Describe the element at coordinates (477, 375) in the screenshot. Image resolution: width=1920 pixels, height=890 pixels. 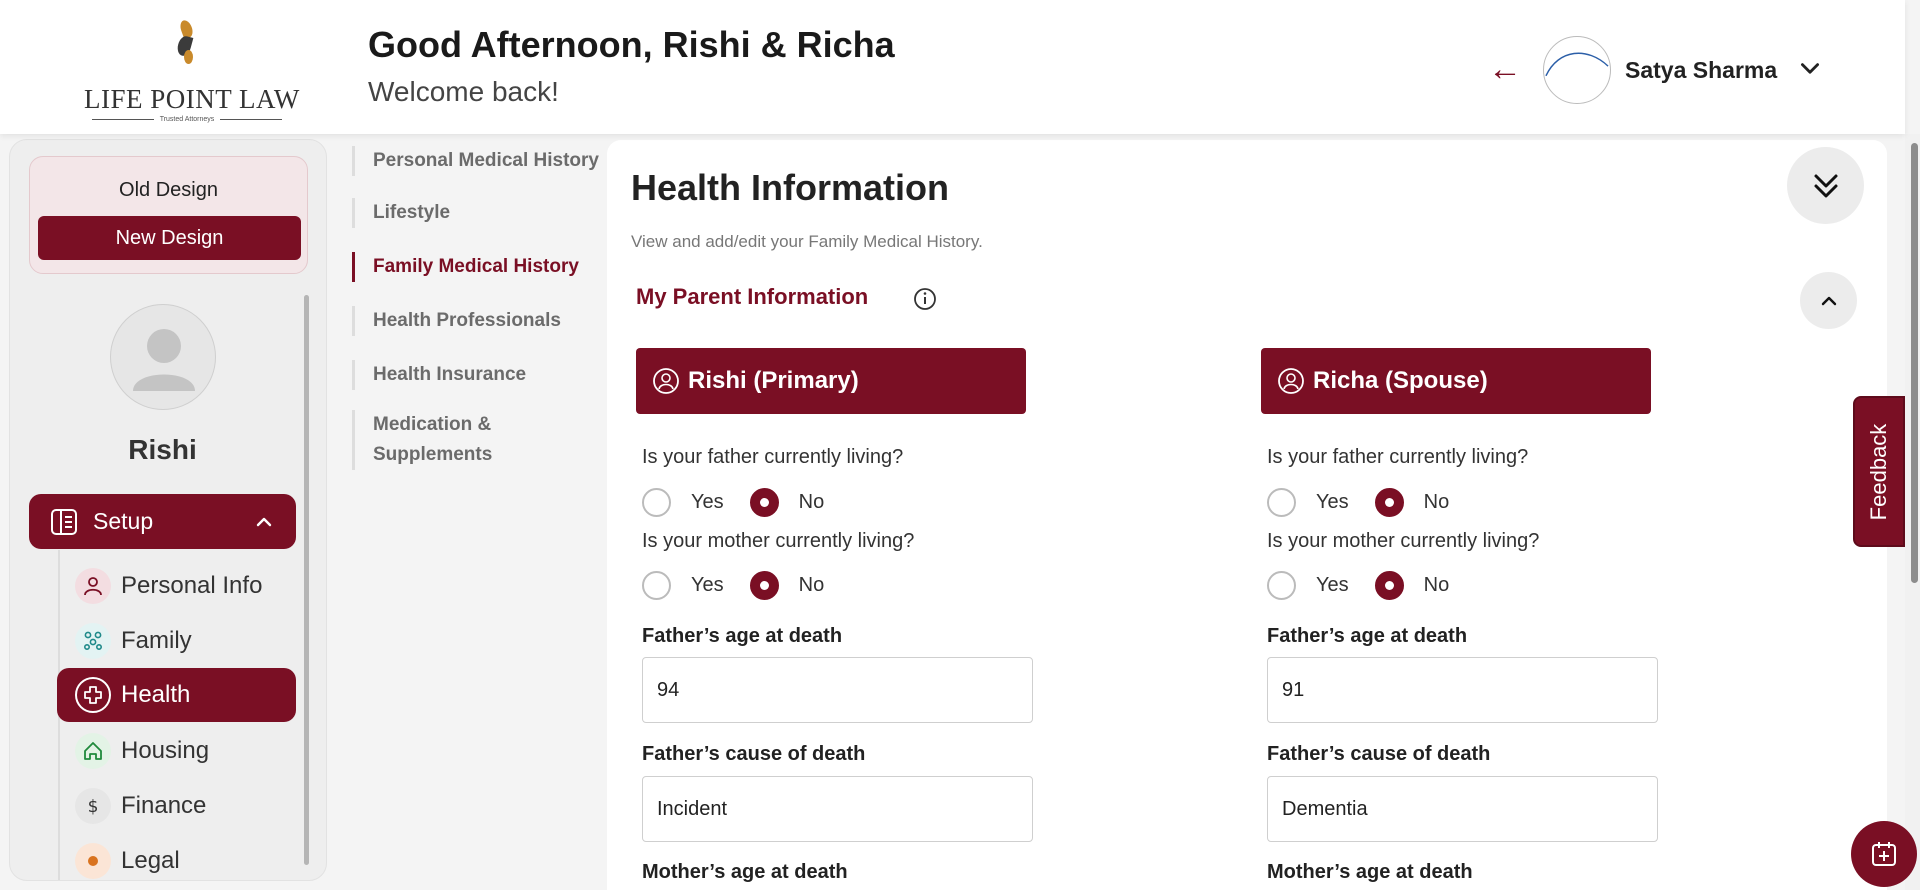
I see `subnav-health-insurance: Health Insurance` at that location.